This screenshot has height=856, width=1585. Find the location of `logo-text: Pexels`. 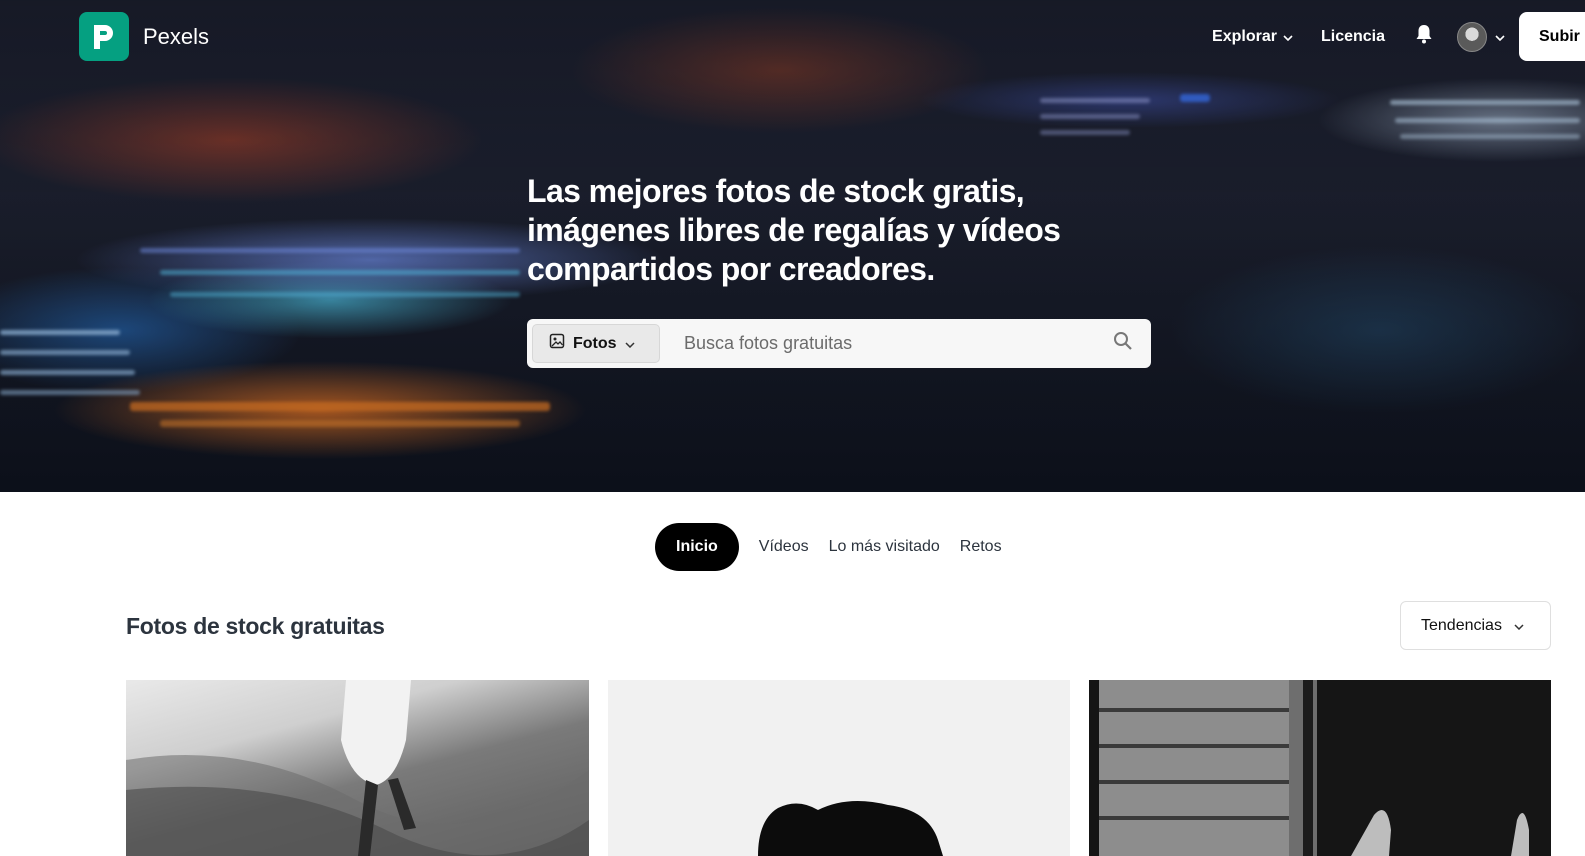

logo-text: Pexels is located at coordinates (176, 36).